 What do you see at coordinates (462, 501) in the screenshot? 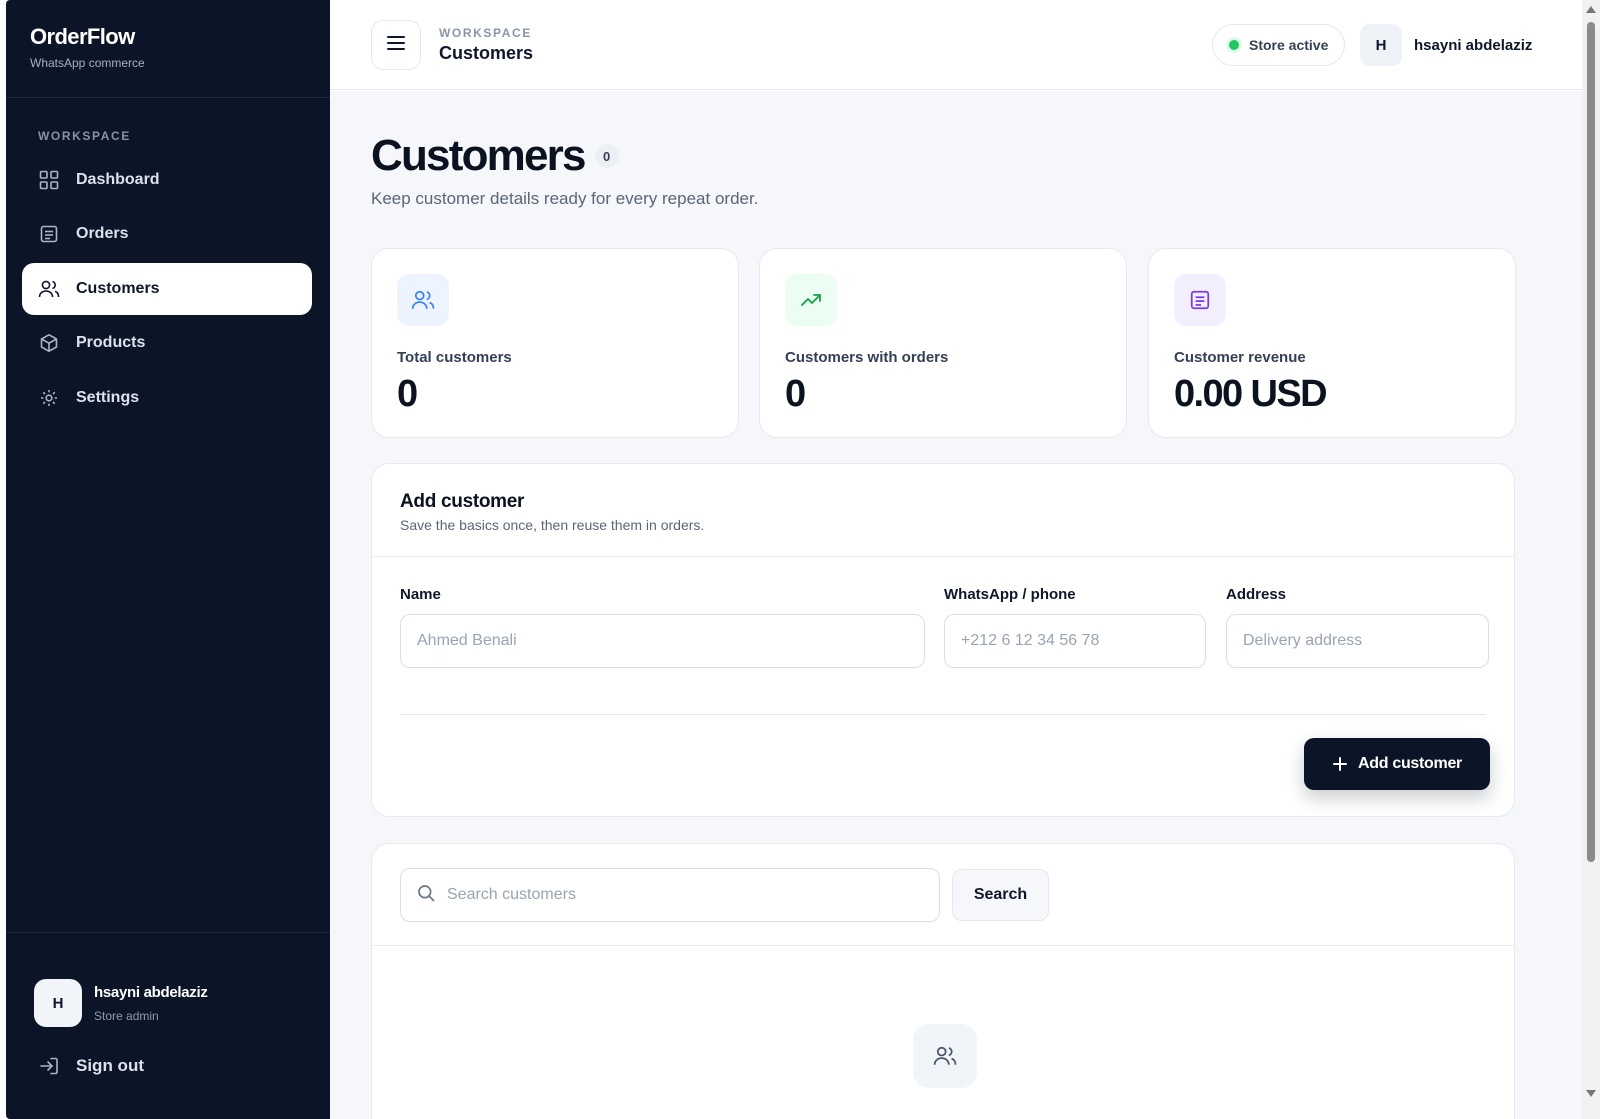
I see `add-customer-title: Add customer` at bounding box center [462, 501].